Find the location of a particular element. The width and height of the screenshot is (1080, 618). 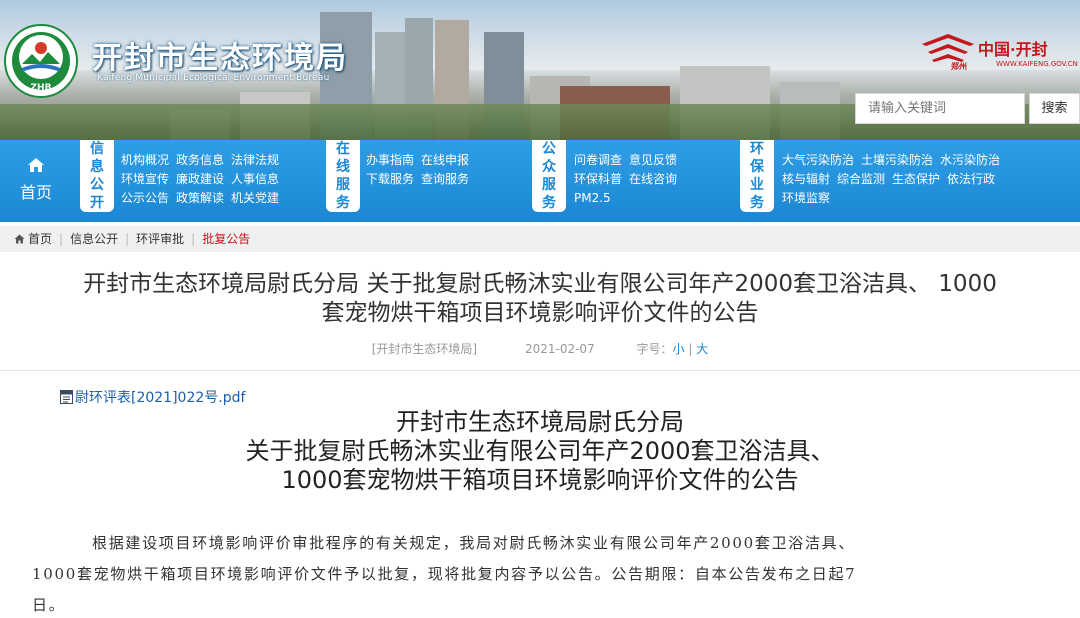

nav-link: 意见反馈 is located at coordinates (653, 160).